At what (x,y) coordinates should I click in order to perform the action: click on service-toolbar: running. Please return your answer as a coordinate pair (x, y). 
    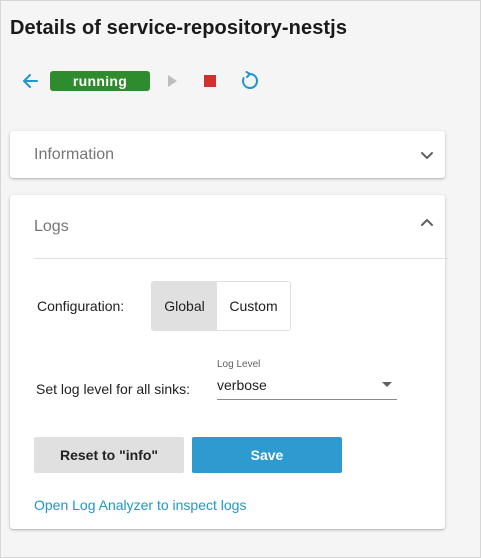
    Looking at the image, I should click on (149, 81).